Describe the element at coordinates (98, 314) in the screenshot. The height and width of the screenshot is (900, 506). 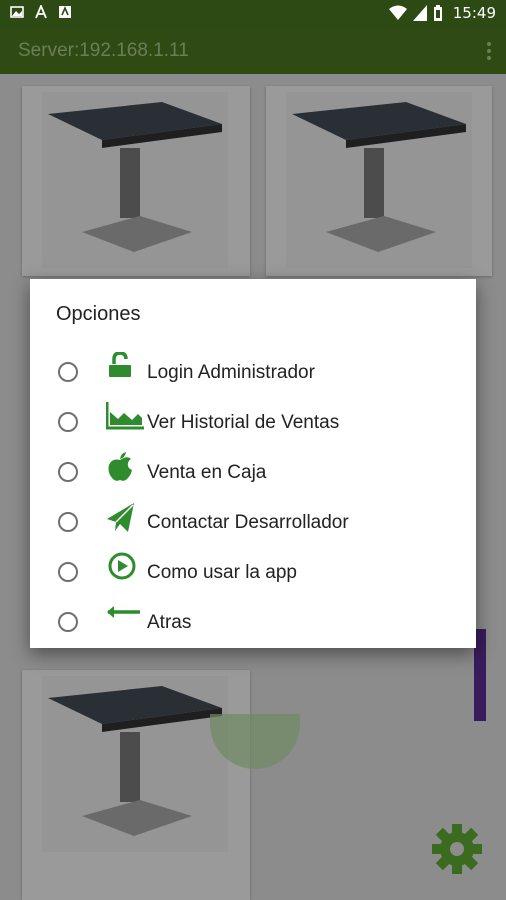
I see `dialog-title: Opciones` at that location.